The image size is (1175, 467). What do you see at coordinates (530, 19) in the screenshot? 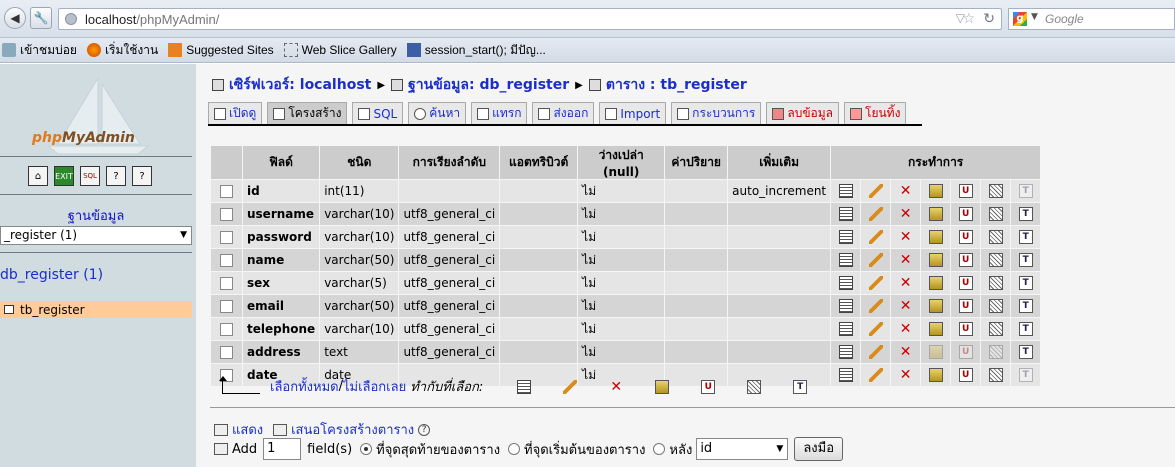
I see `address-bar: localhost/phpMyAdmin/ ▽ ☆ ↻` at bounding box center [530, 19].